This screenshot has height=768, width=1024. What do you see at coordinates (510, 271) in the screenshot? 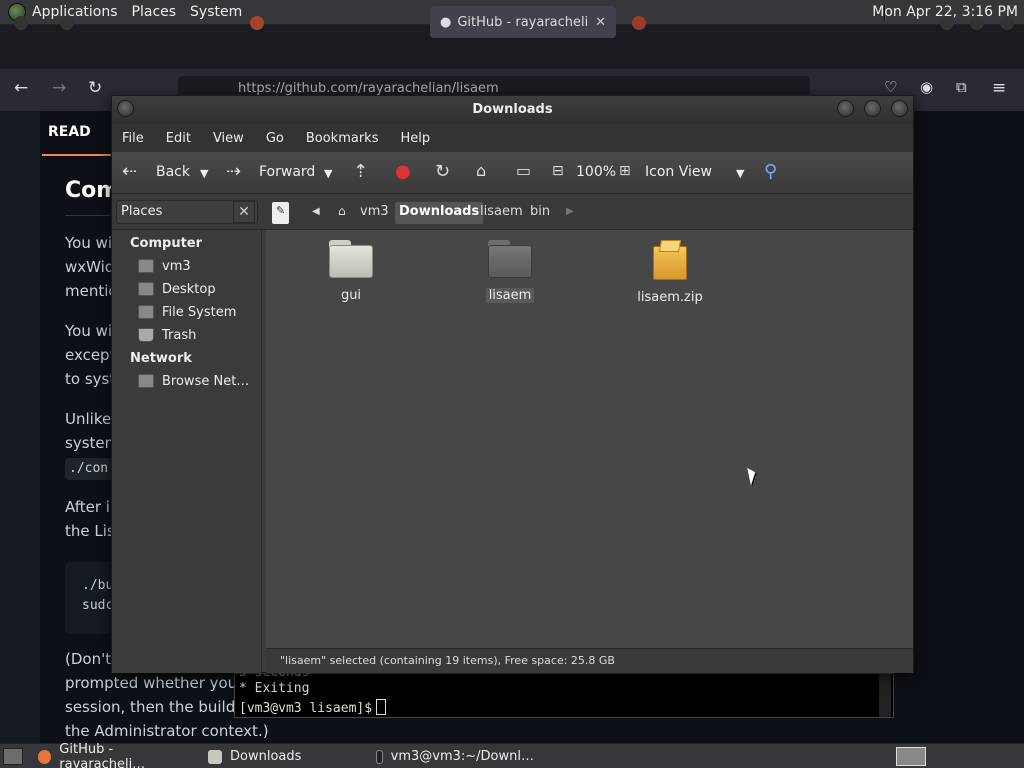
I see `file-item-lisaem: lisaem` at bounding box center [510, 271].